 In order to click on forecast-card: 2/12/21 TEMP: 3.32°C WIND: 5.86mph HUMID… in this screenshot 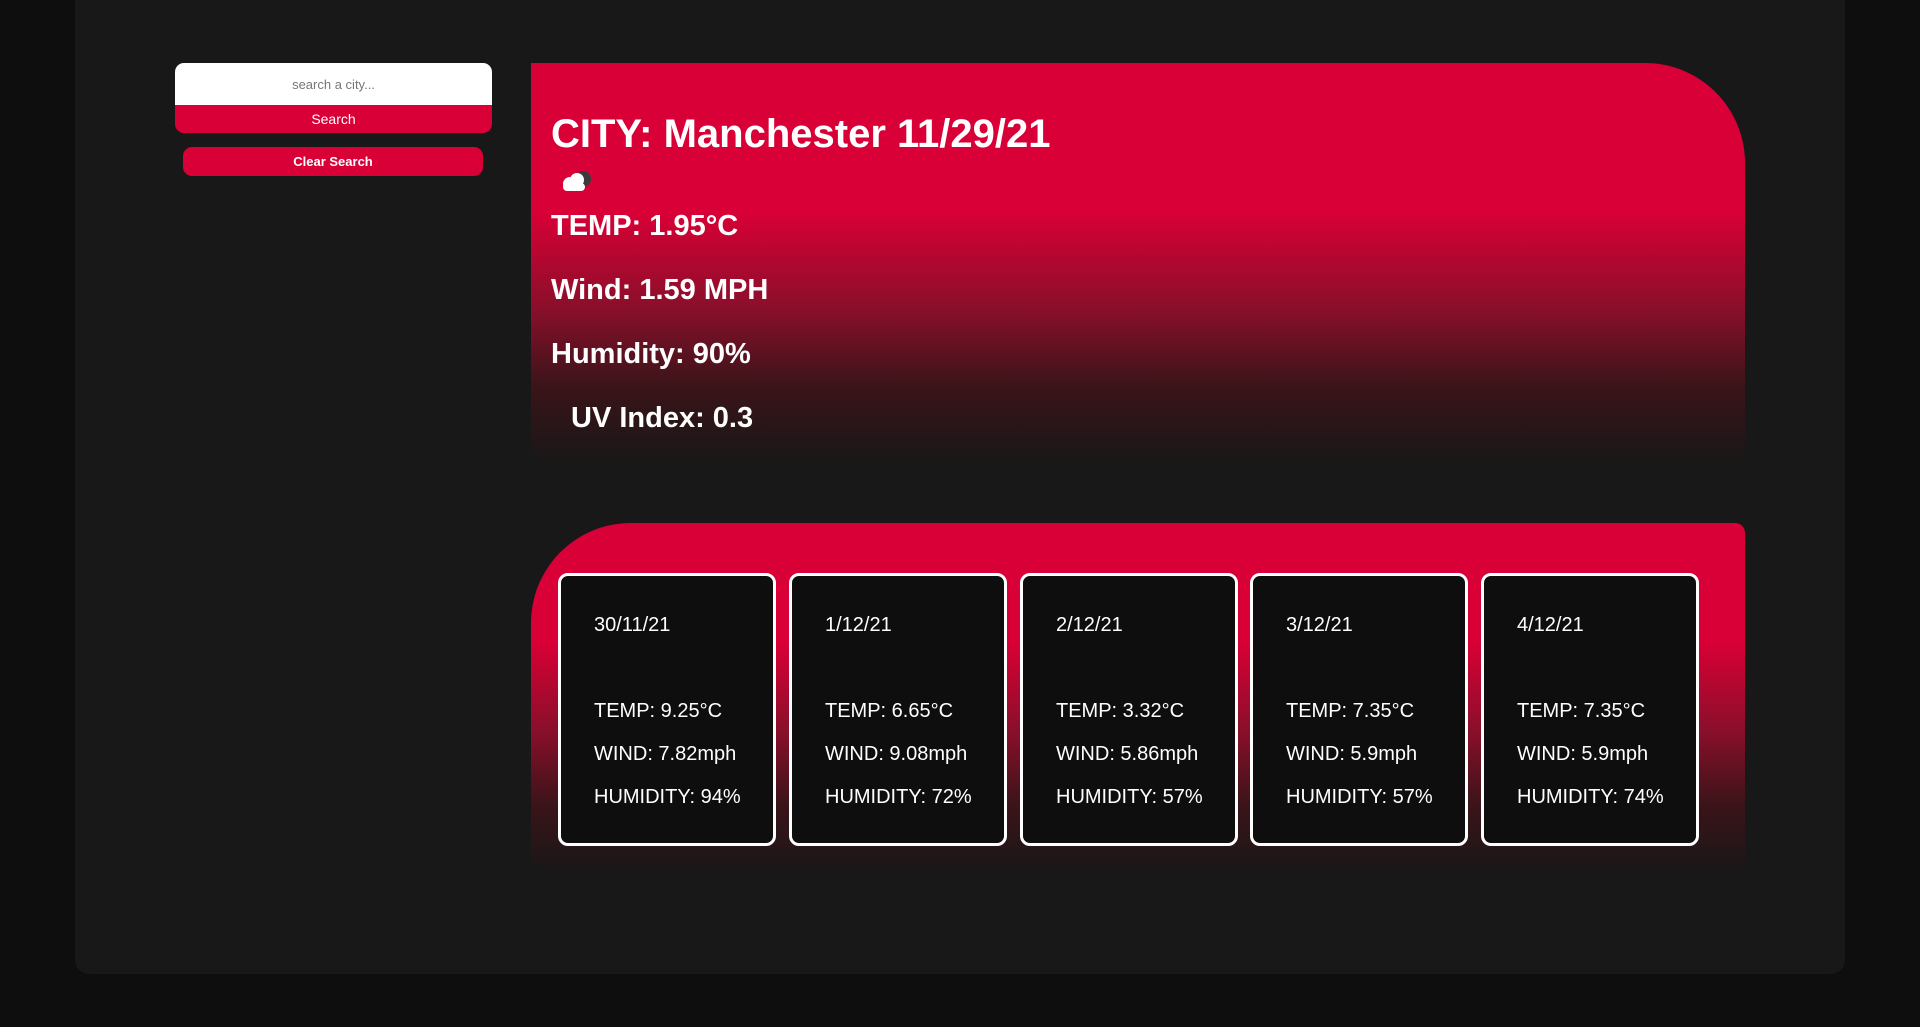, I will do `click(1129, 709)`.